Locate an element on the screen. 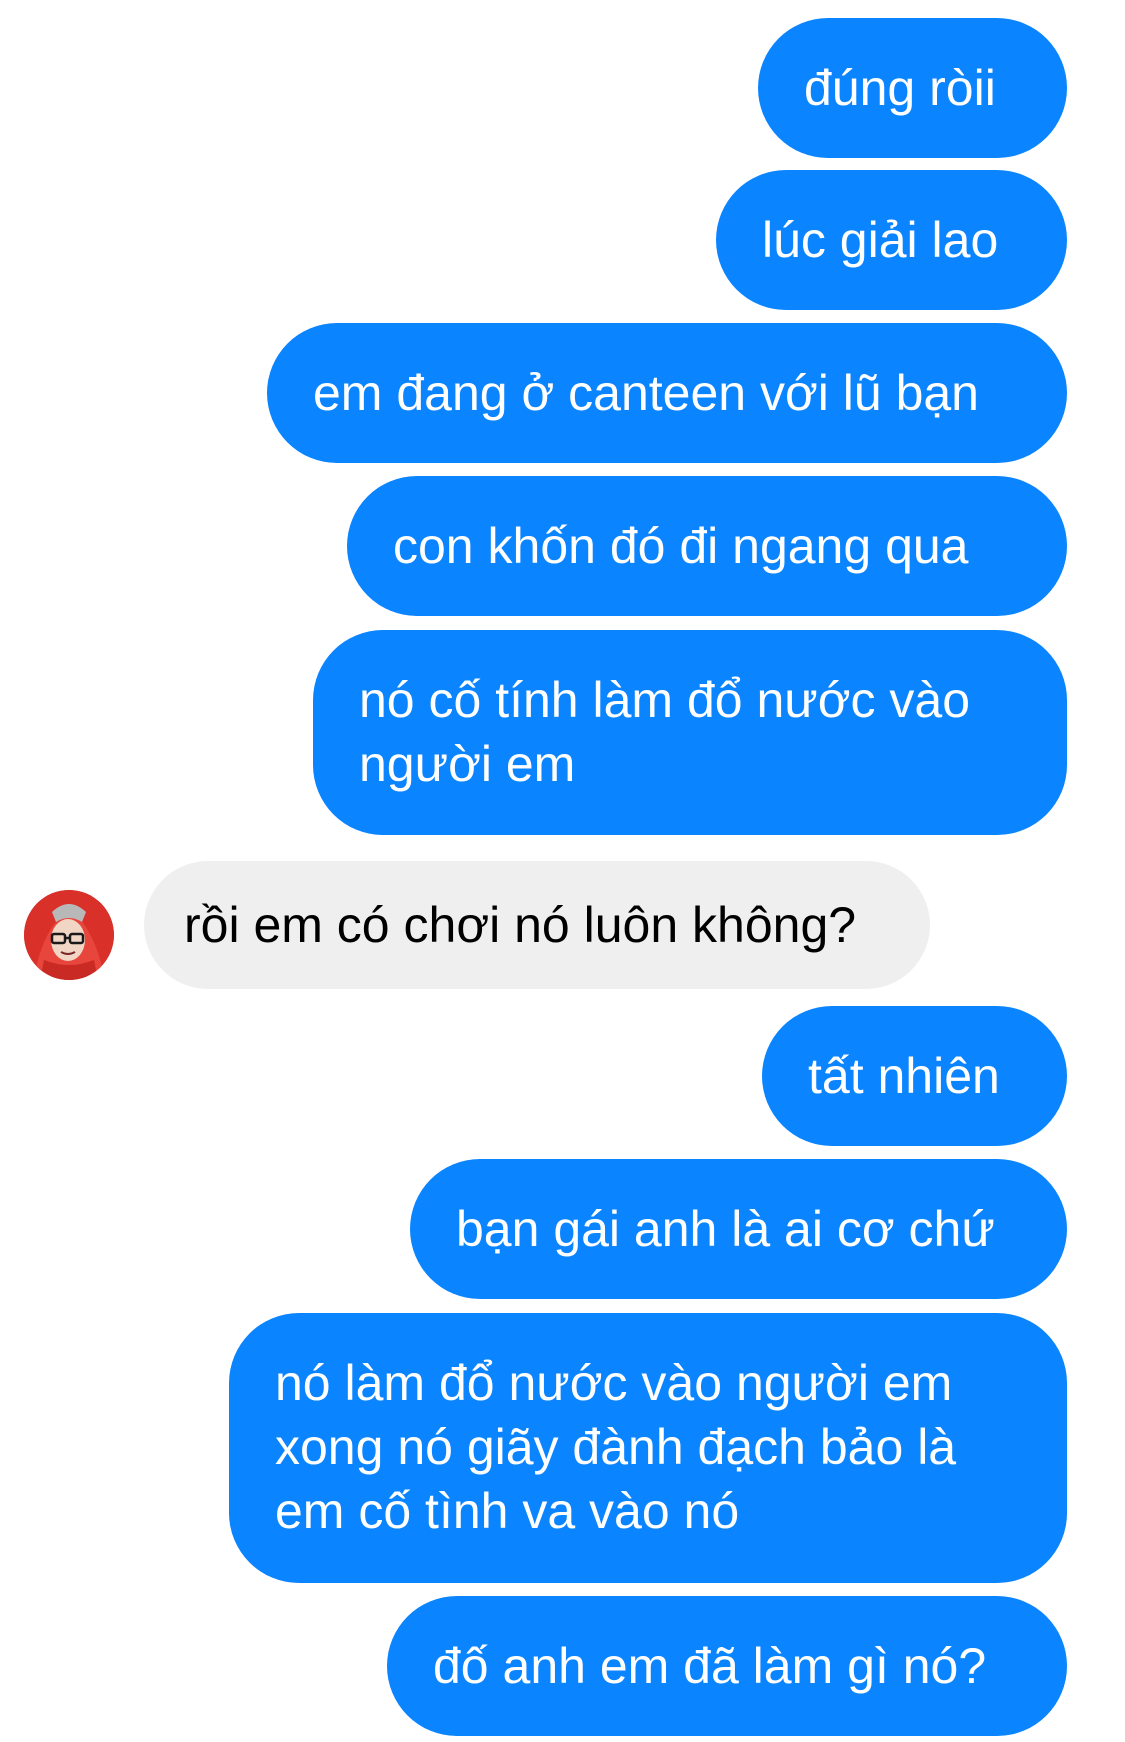 Image resolution: width=1125 pixels, height=1742 pixels. message-text: em đang ở canteen với lũ bạn is located at coordinates (646, 393).